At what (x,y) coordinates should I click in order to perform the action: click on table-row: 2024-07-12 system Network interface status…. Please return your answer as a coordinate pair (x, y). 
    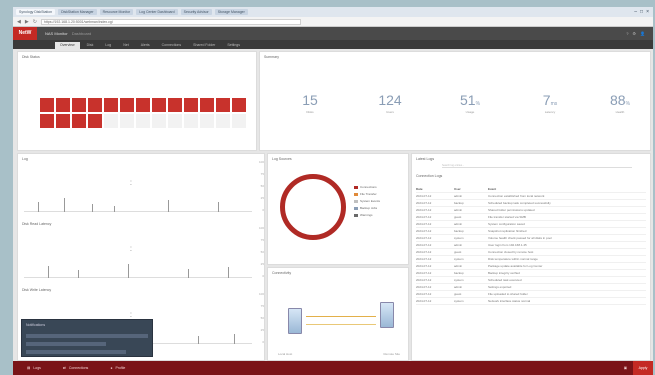
    Looking at the image, I should click on (531, 301).